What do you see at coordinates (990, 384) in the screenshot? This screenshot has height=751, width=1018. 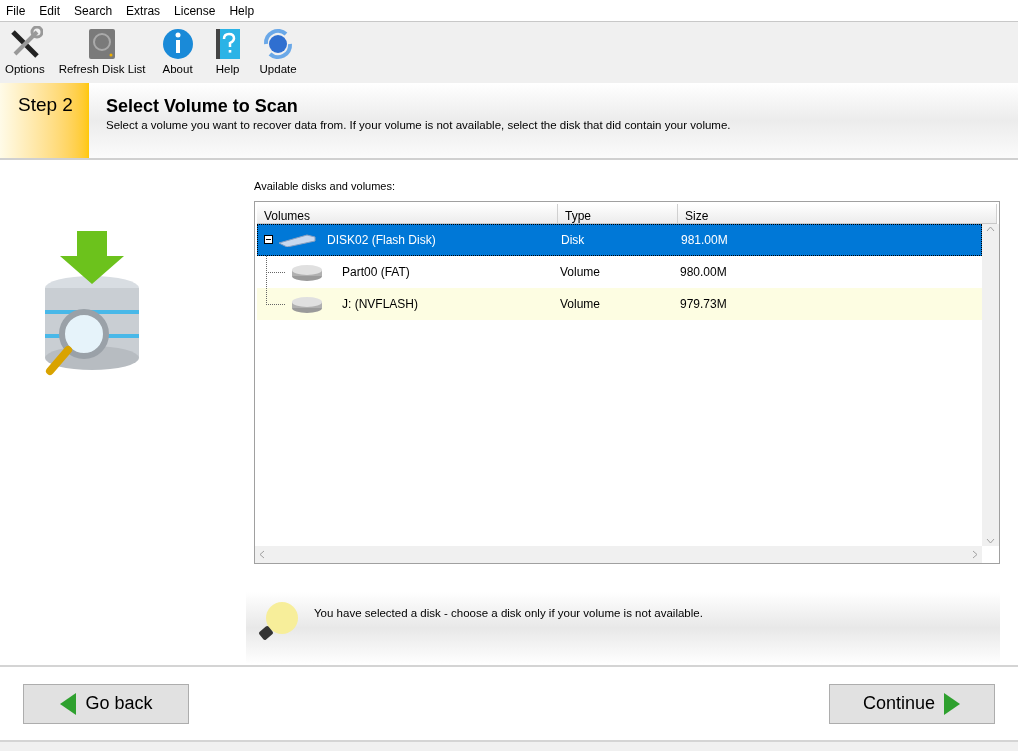 I see `vertical-scrollbar` at bounding box center [990, 384].